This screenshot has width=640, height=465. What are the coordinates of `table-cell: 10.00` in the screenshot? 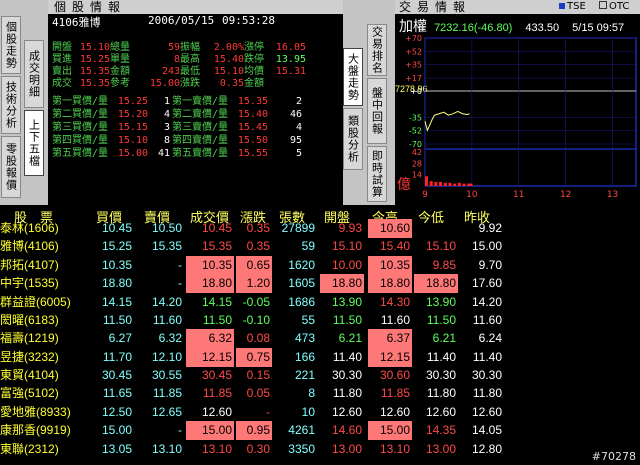 It's located at (346, 264).